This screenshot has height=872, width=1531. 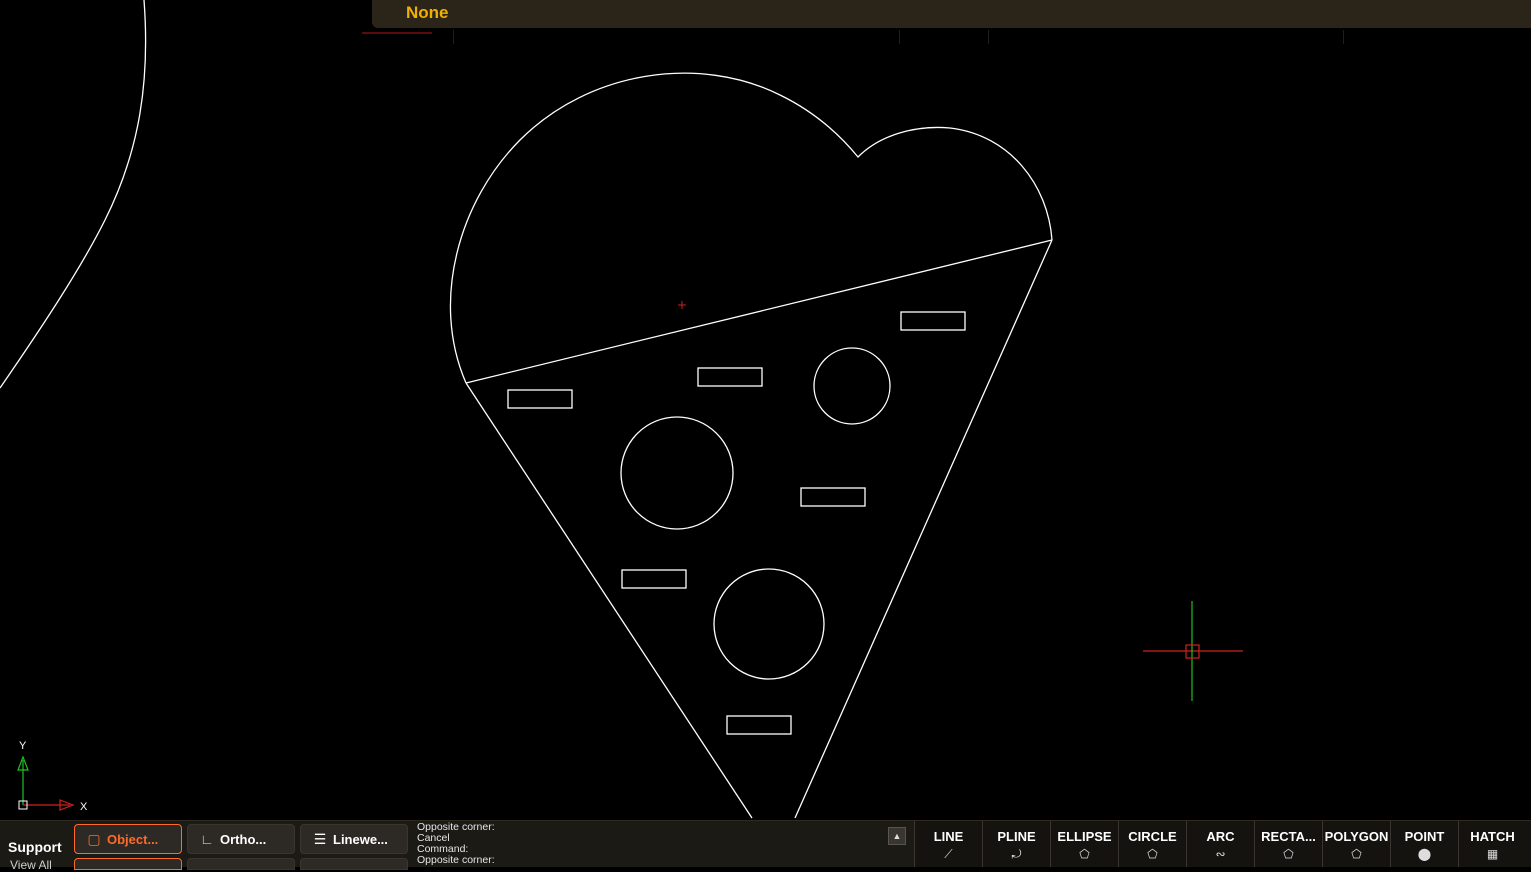 What do you see at coordinates (682, 305) in the screenshot?
I see `center-marker` at bounding box center [682, 305].